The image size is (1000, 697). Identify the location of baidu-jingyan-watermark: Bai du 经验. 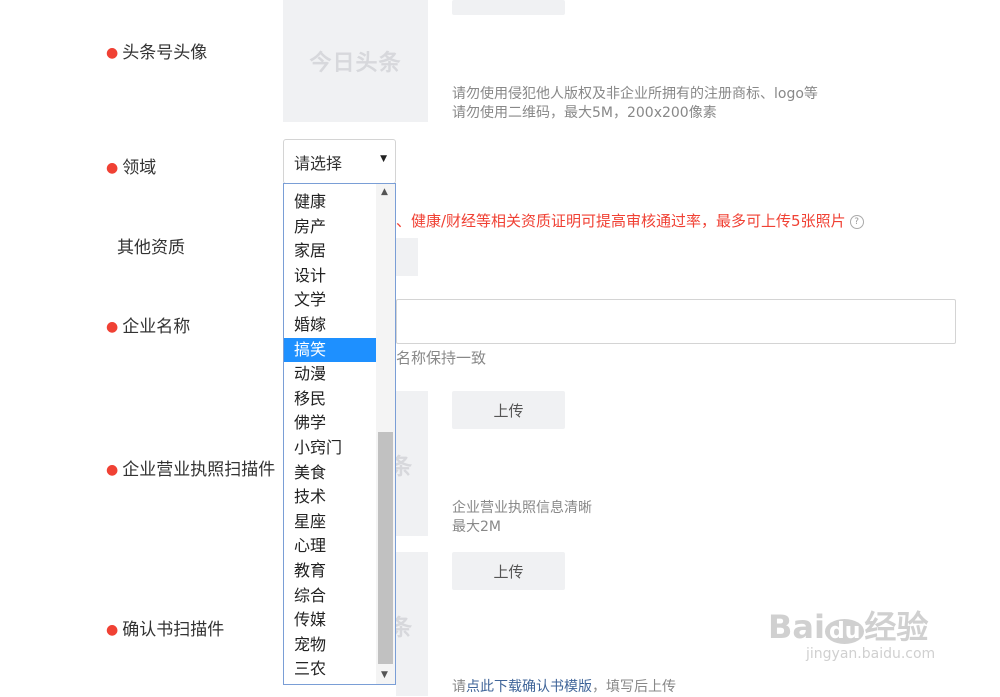
(848, 625).